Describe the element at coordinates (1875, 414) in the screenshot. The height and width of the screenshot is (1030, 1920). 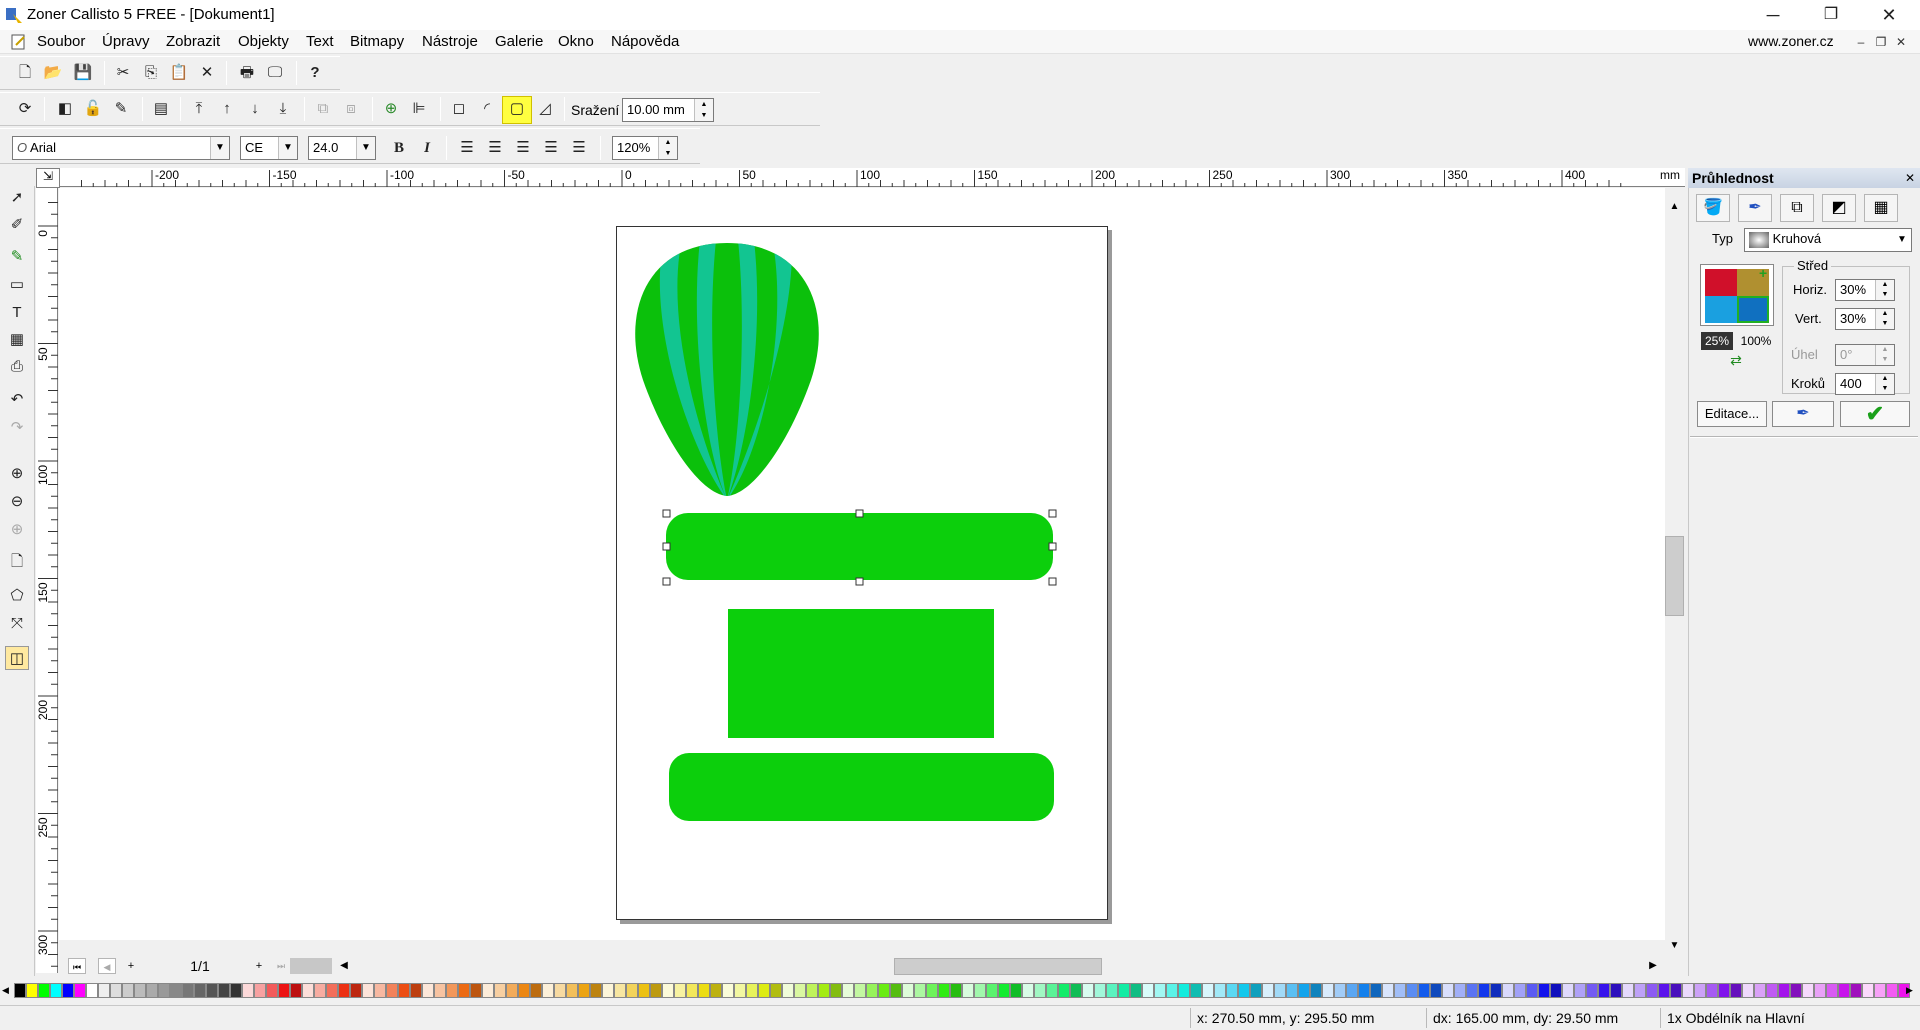
I see `checkmark-icon: ✔` at that location.